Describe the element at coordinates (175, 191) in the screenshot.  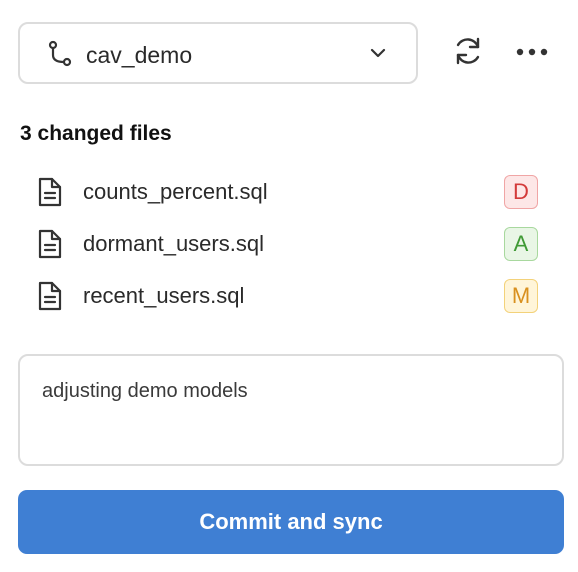
I see `file-name: counts_percent.sql` at that location.